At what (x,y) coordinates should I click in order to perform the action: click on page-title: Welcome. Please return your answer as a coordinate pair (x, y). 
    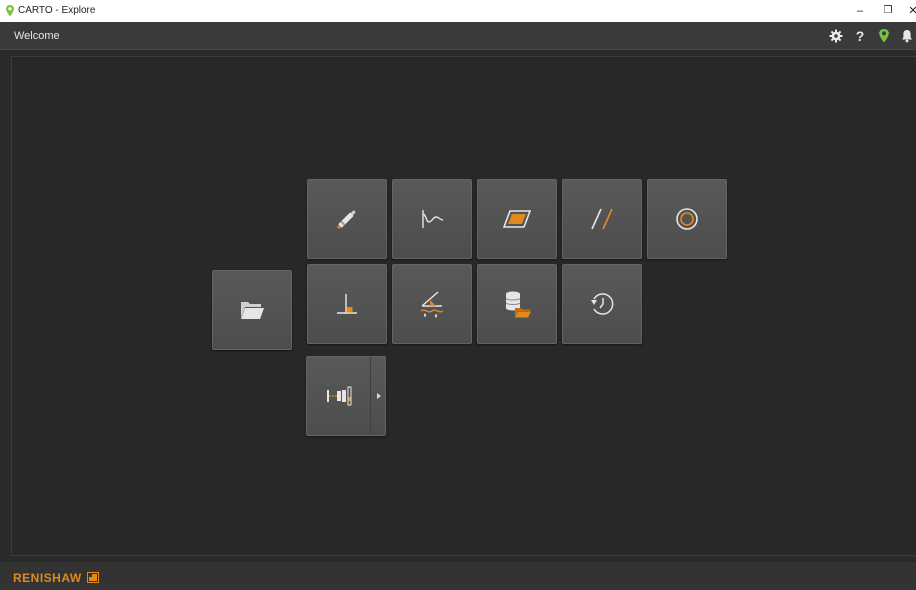
    Looking at the image, I should click on (37, 36).